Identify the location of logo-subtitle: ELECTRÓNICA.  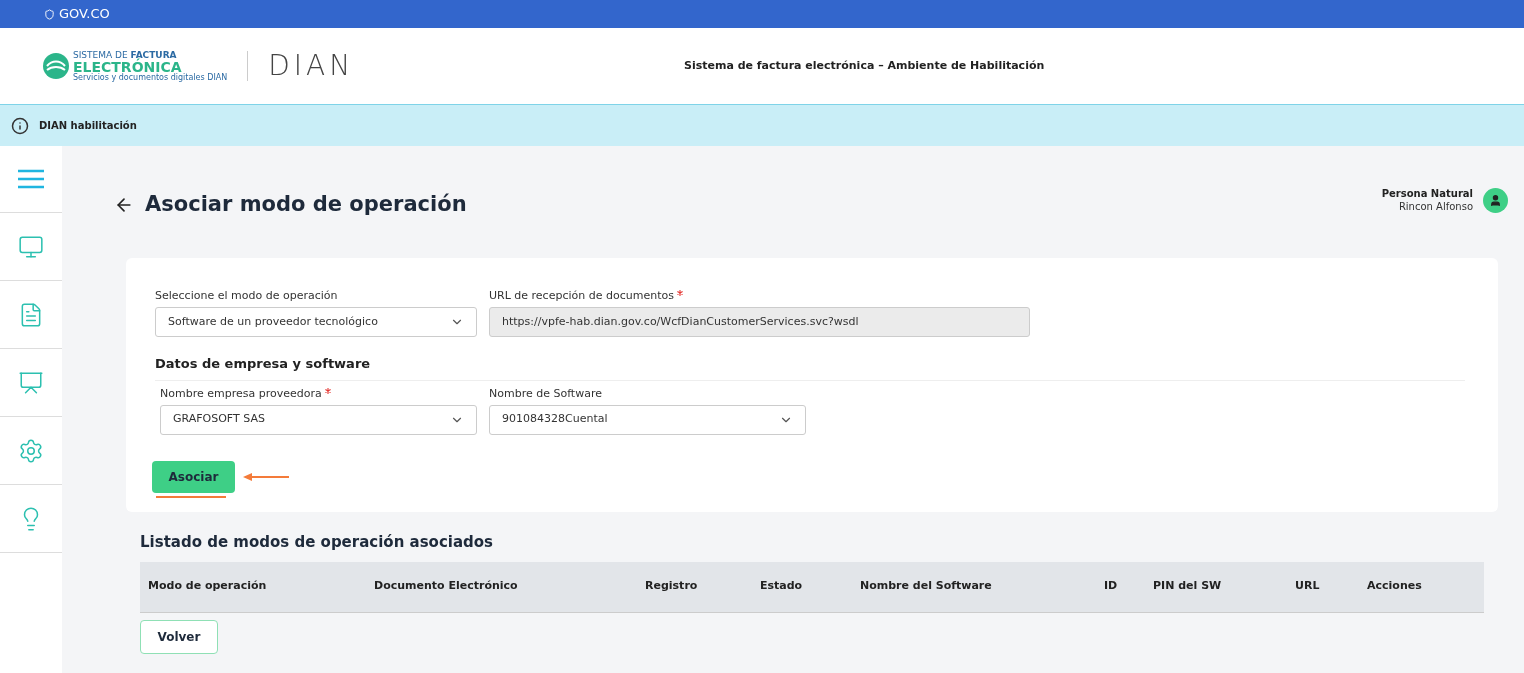
(127, 66).